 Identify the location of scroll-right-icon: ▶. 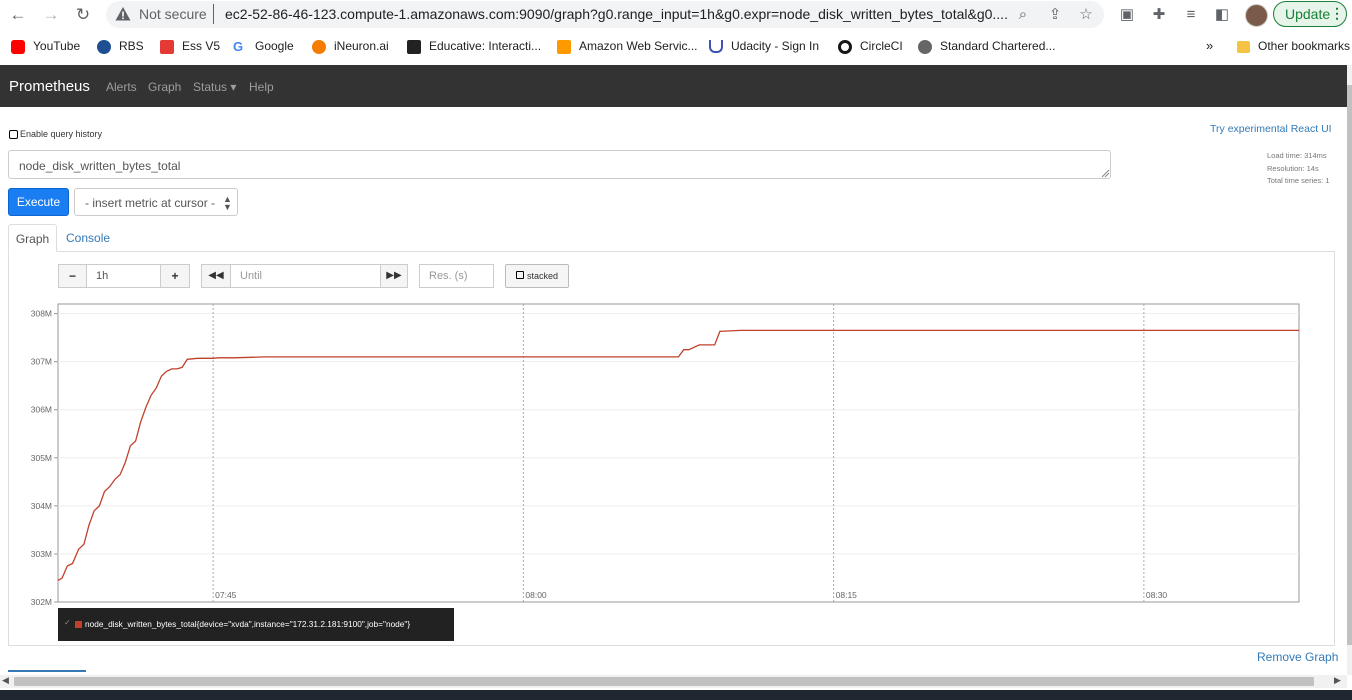
(1337, 680).